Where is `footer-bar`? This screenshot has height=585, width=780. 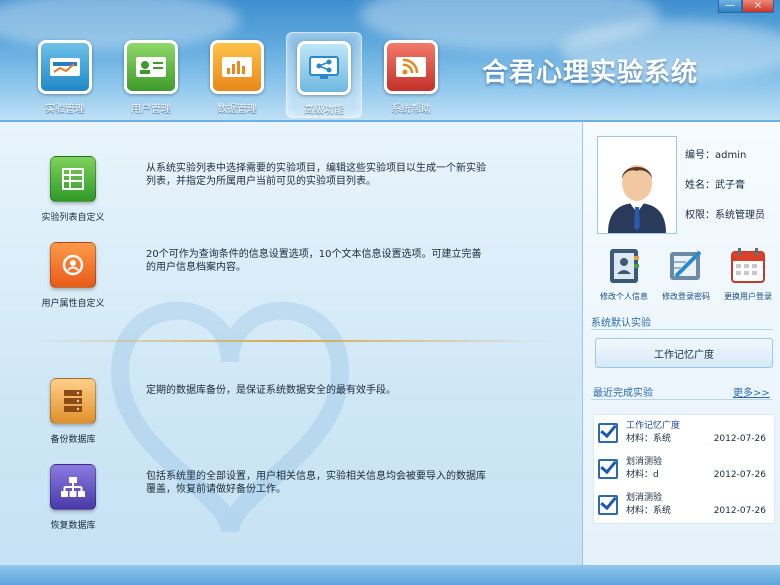
footer-bar is located at coordinates (390, 575).